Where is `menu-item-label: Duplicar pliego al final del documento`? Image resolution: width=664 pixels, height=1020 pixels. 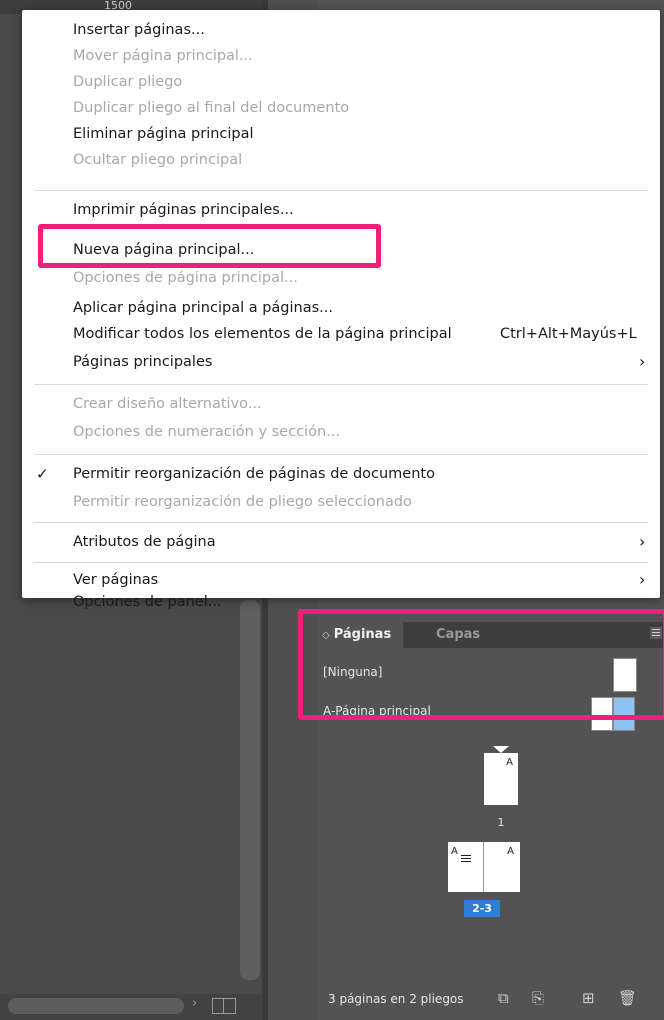 menu-item-label: Duplicar pliego al final del documento is located at coordinates (211, 108).